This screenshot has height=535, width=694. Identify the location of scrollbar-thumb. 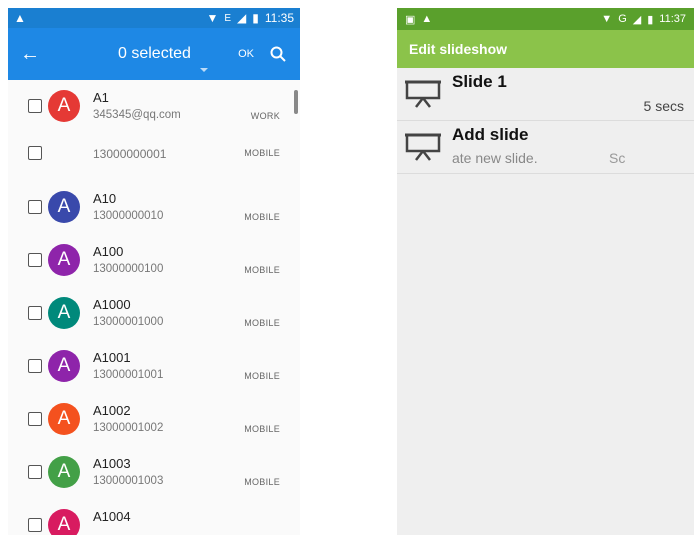
(296, 102).